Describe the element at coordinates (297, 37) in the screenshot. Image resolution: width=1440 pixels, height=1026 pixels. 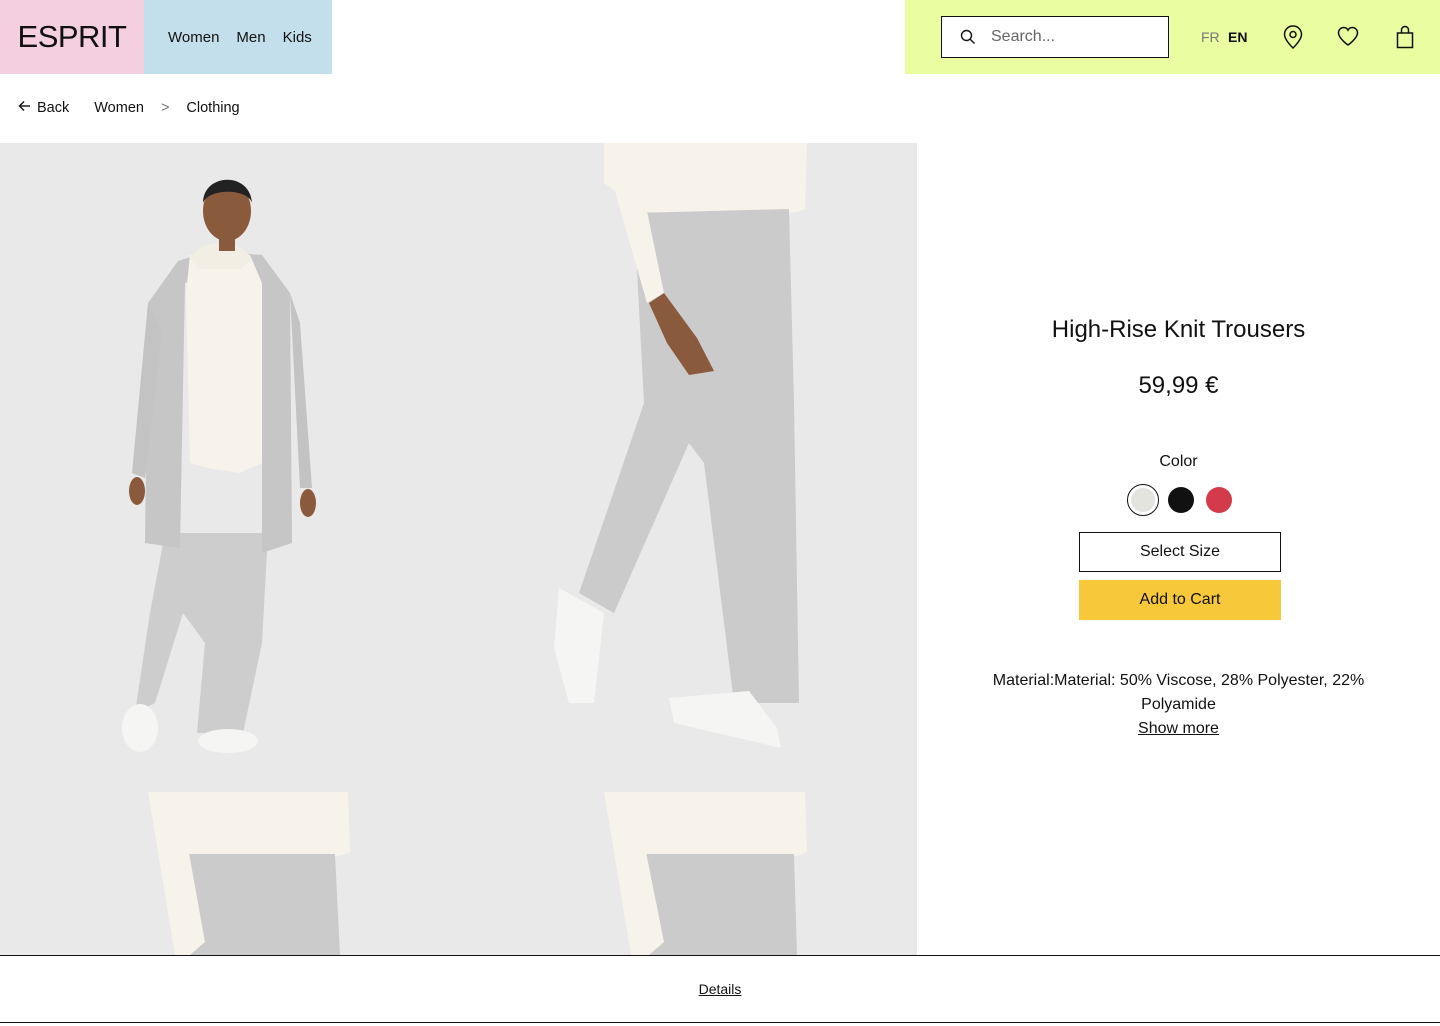
I see `nav-kids: Kids` at that location.